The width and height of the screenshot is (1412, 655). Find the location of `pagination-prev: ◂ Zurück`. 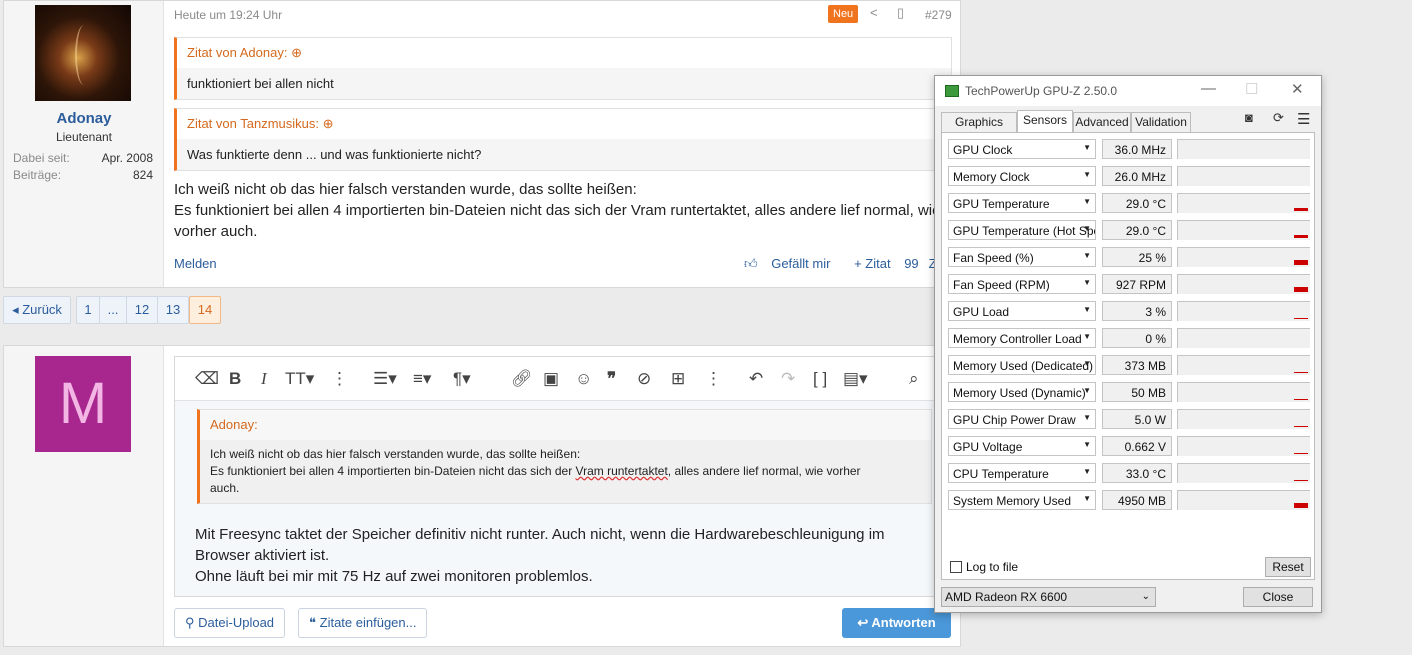

pagination-prev: ◂ Zurück is located at coordinates (37, 310).